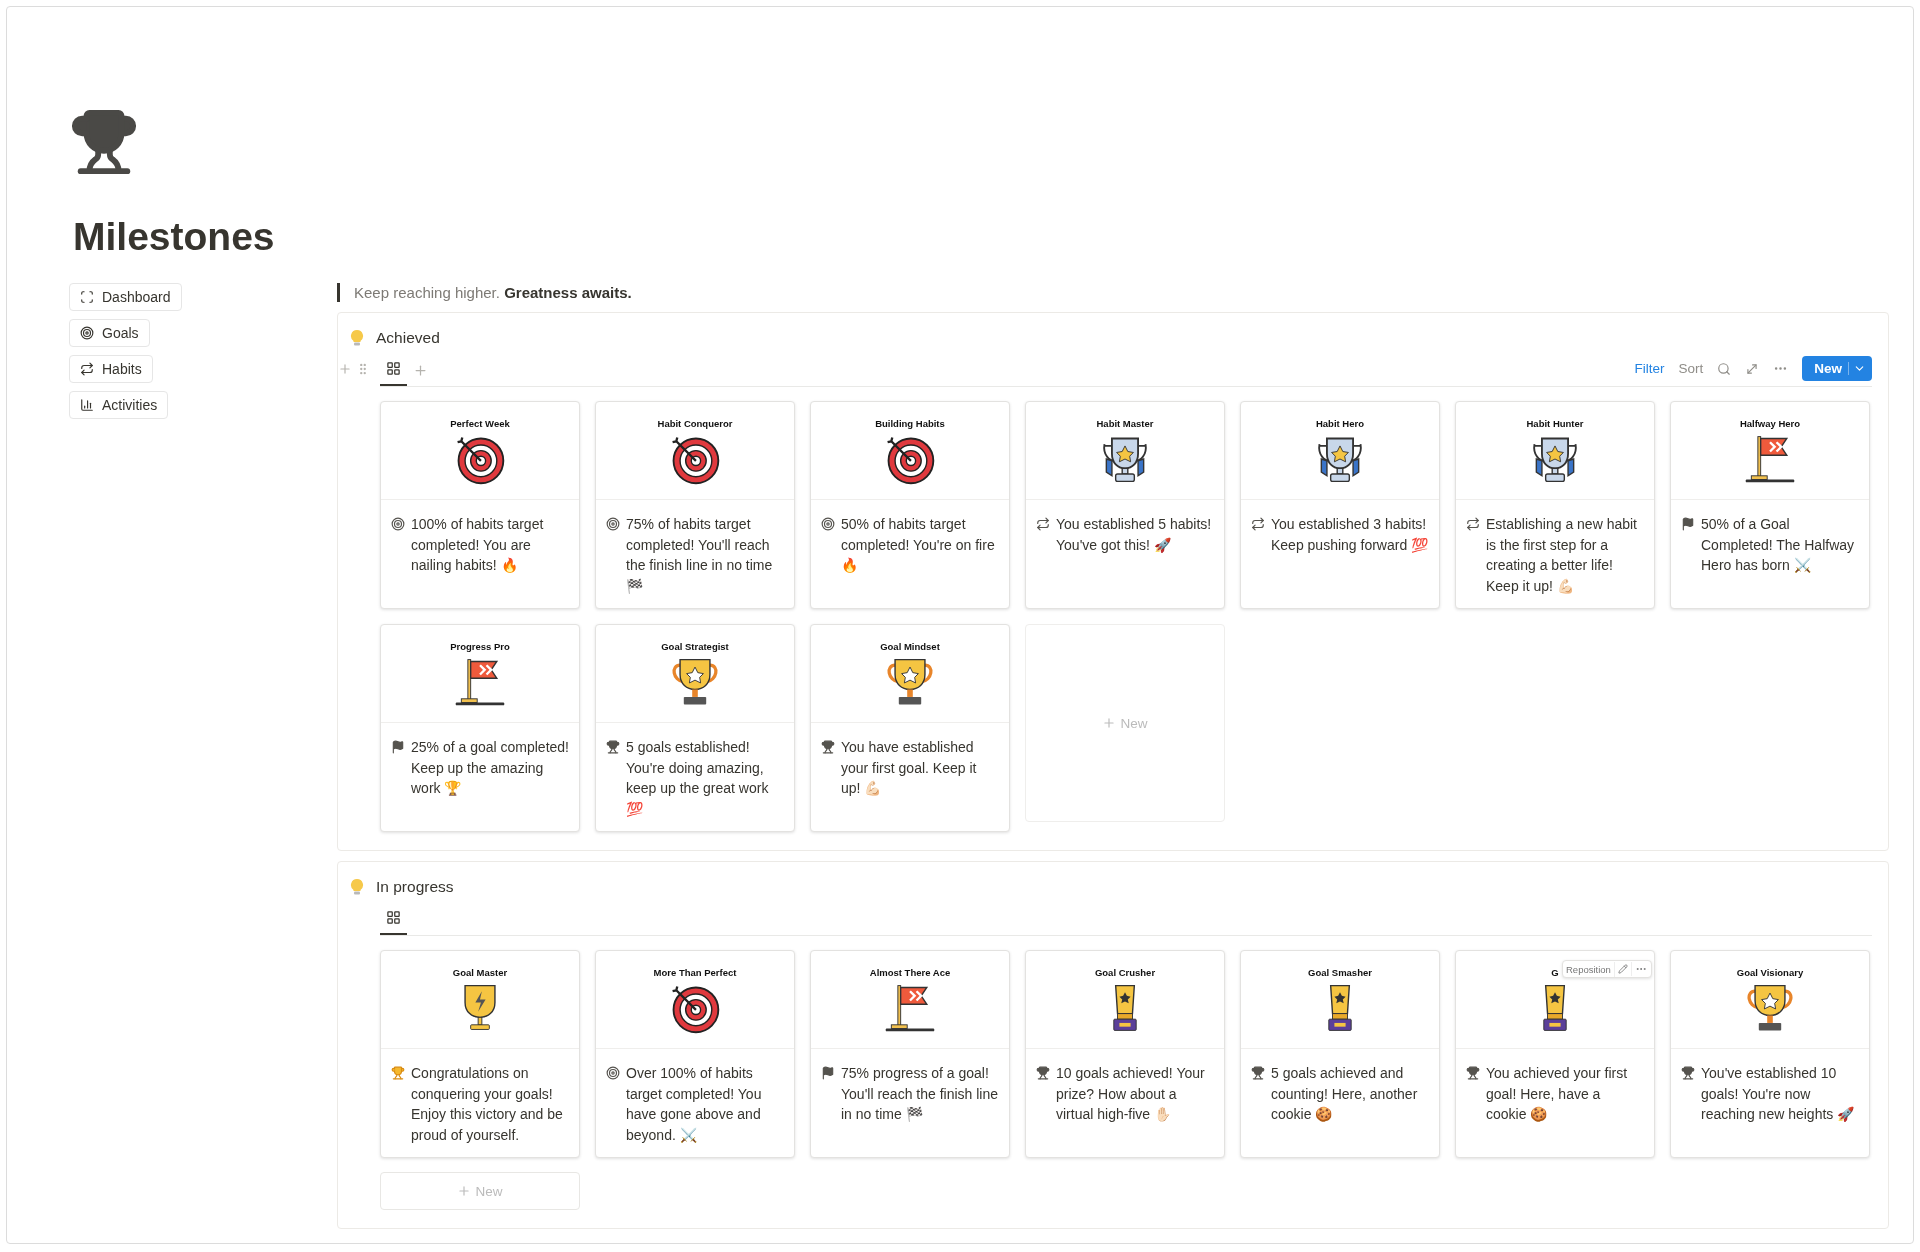  Describe the element at coordinates (480, 423) in the screenshot. I see `cover-title: Perfect Week` at that location.